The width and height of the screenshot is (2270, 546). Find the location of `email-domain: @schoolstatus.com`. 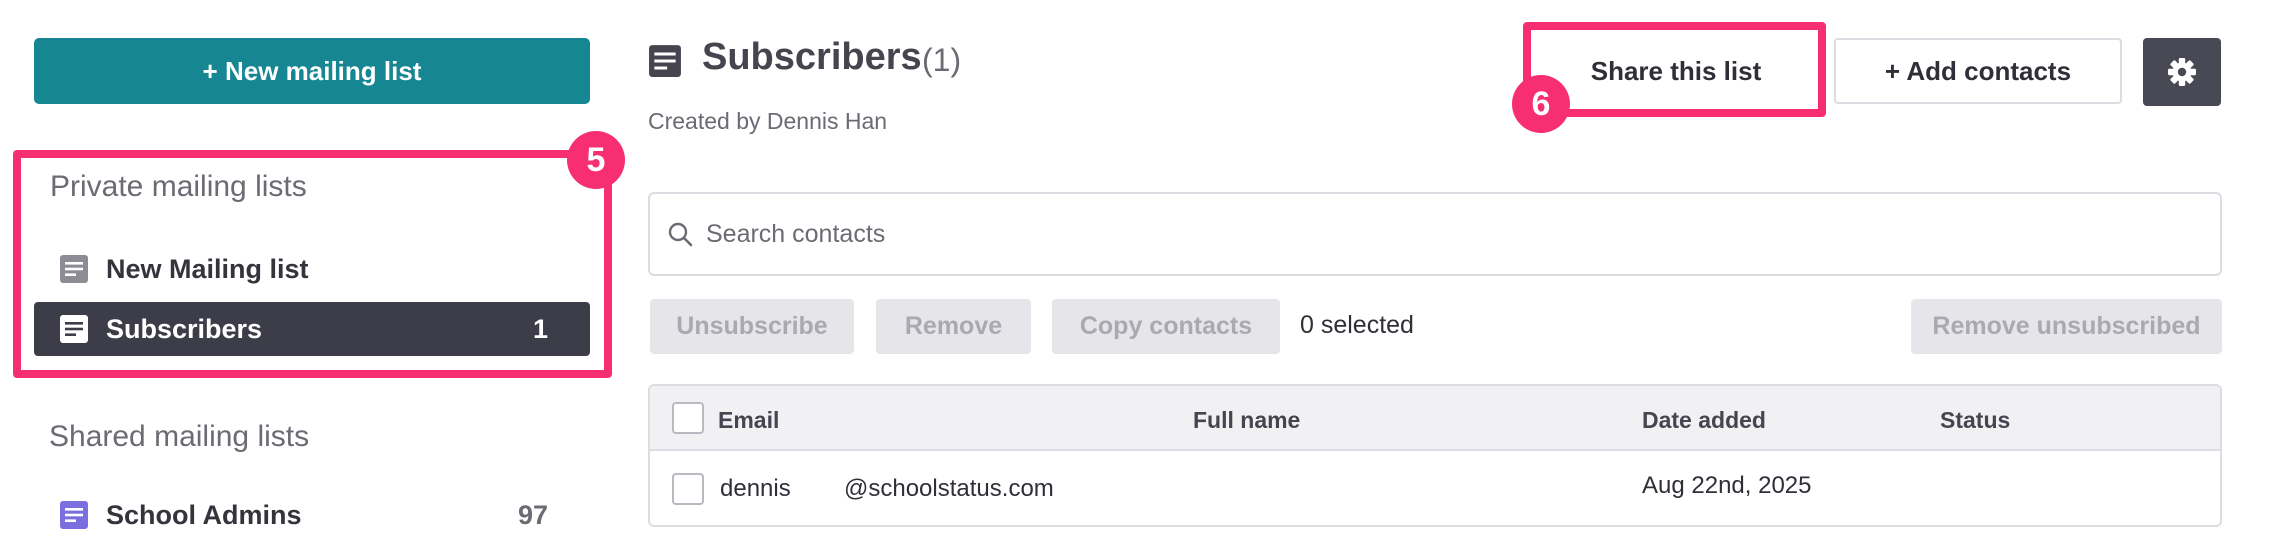

email-domain: @schoolstatus.com is located at coordinates (949, 488).